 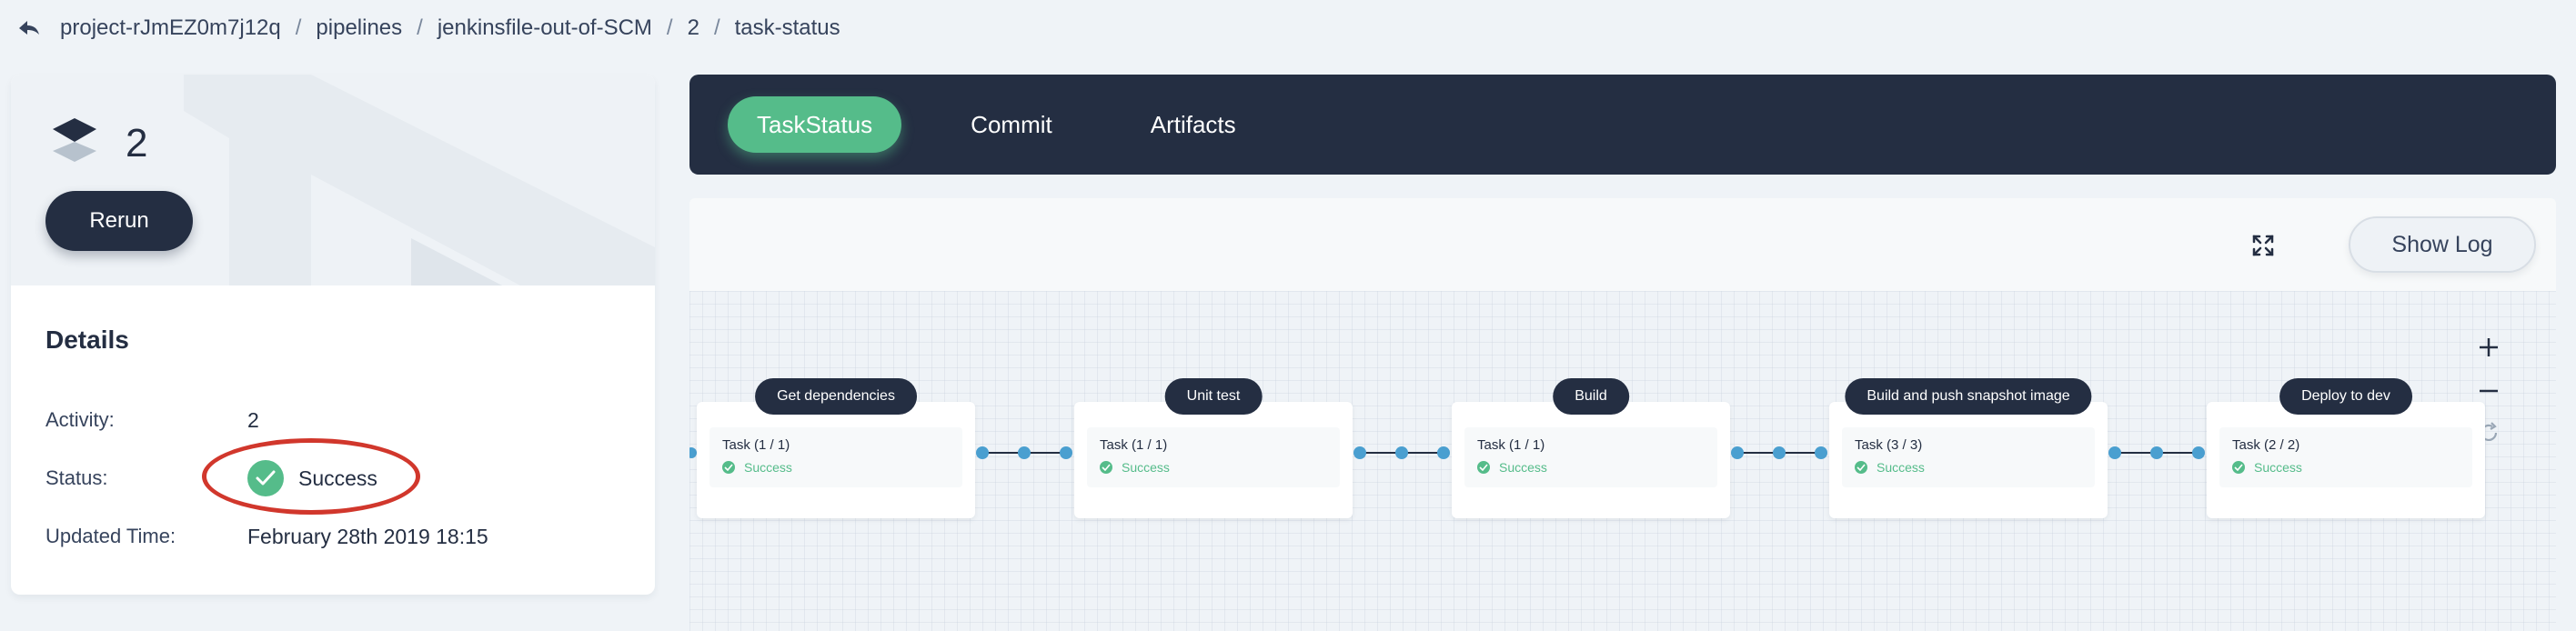 What do you see at coordinates (2345, 457) in the screenshot?
I see `task-box: Task (2 / 2) Success` at bounding box center [2345, 457].